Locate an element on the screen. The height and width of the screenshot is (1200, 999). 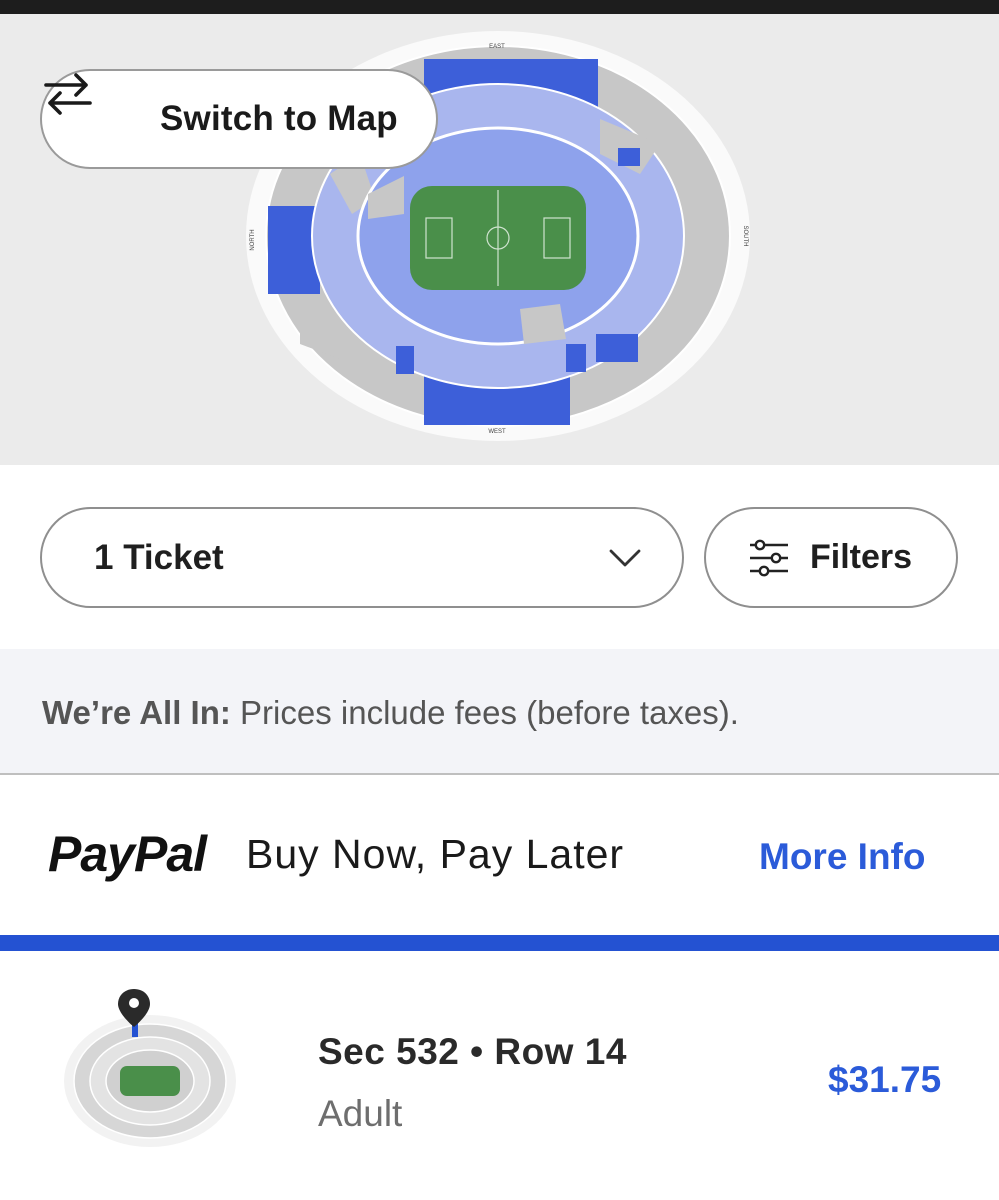
unavailable-sections is located at coordinates (543, 324).